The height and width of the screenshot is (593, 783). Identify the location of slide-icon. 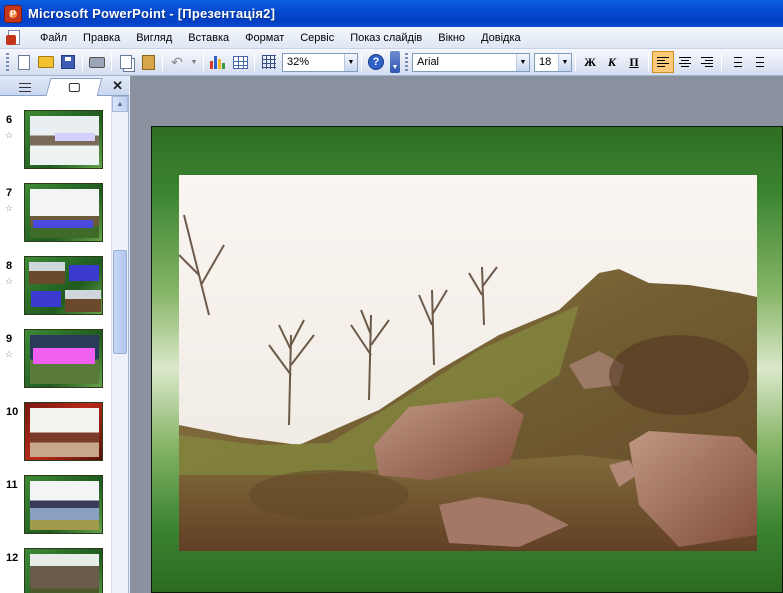
(74, 87).